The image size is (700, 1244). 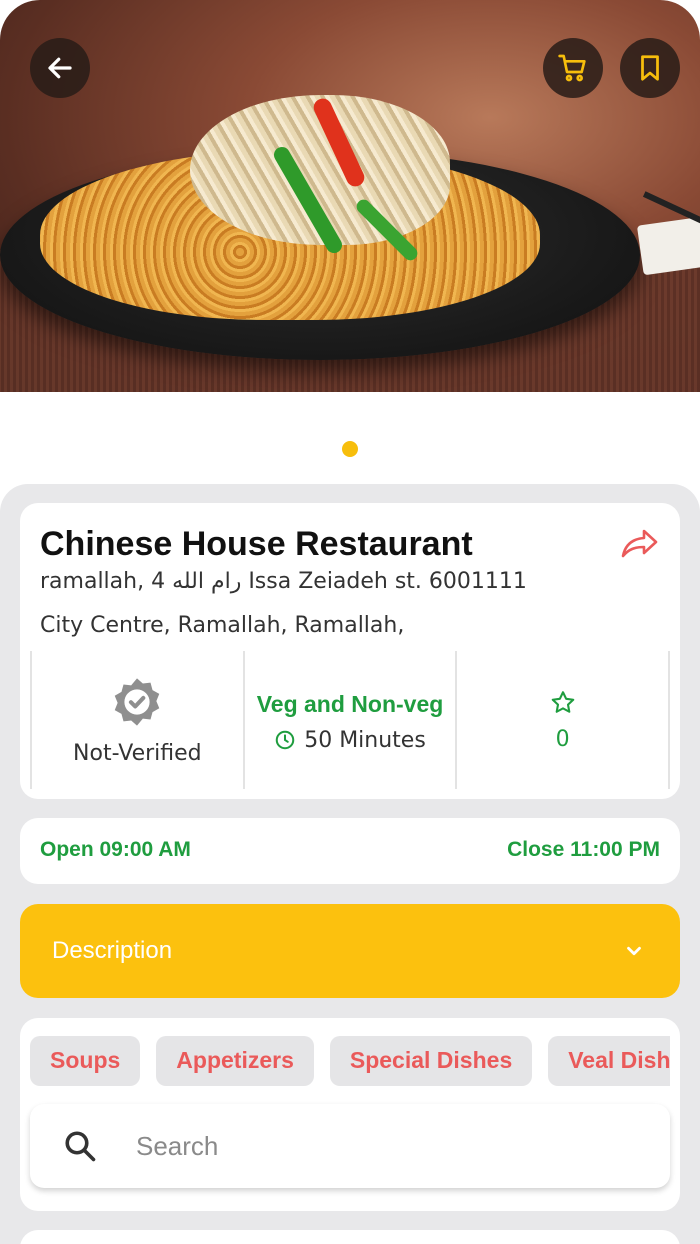 I want to click on star-icon, so click(x=562, y=701).